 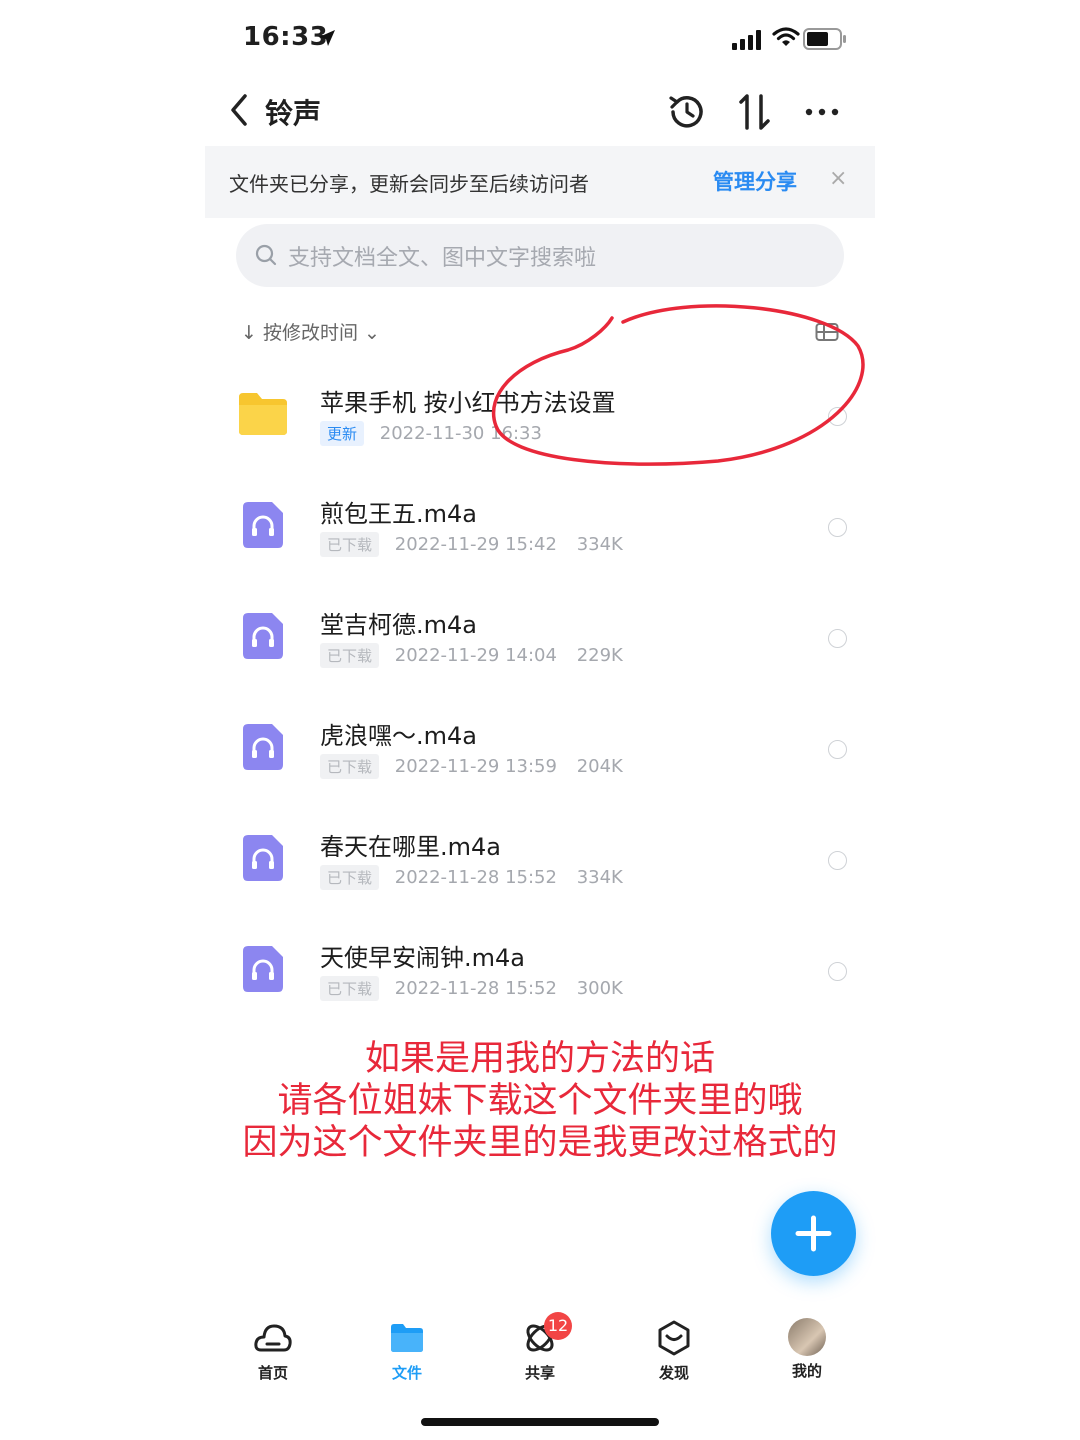 What do you see at coordinates (807, 1337) in the screenshot?
I see `avatar` at bounding box center [807, 1337].